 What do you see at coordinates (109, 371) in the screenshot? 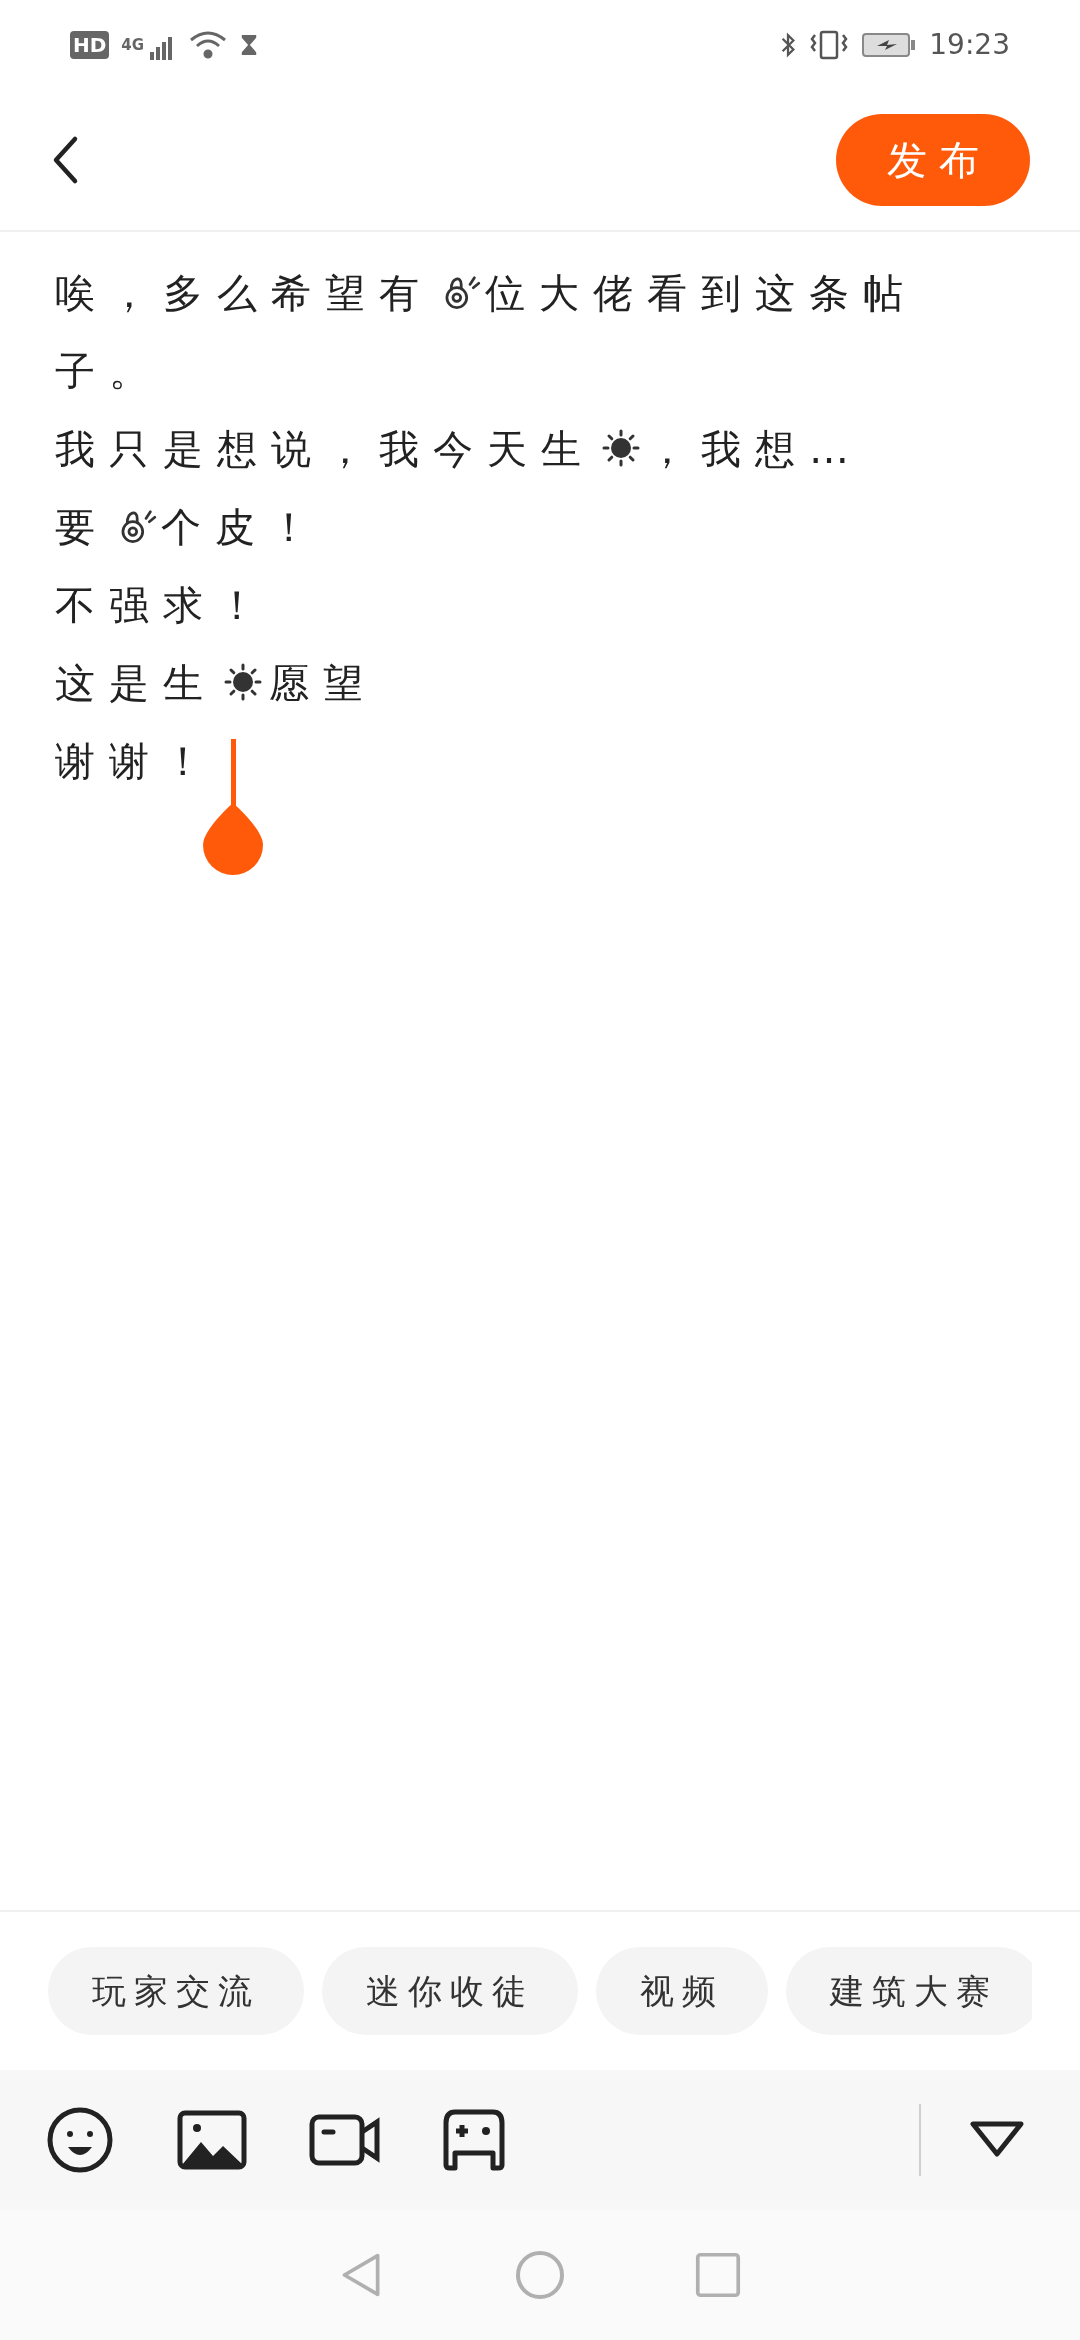
I see `post-text: 子。` at bounding box center [109, 371].